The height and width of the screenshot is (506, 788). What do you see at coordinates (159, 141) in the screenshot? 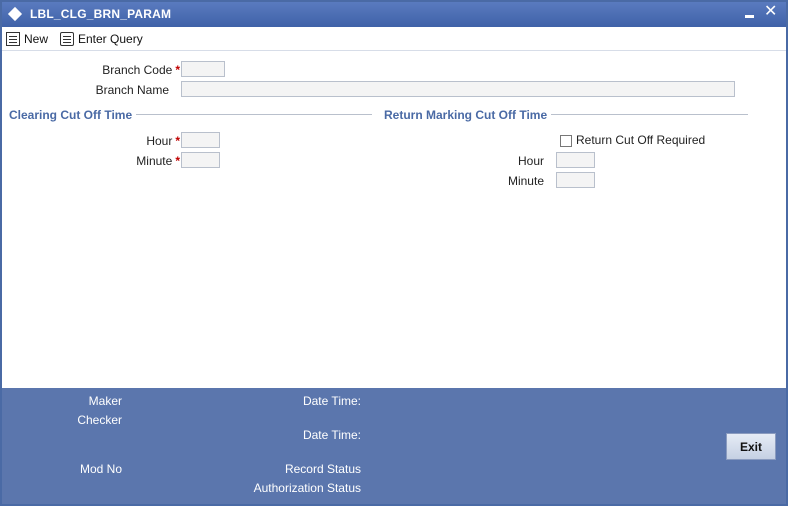
I see `clearing-hour-label: Hour` at bounding box center [159, 141].